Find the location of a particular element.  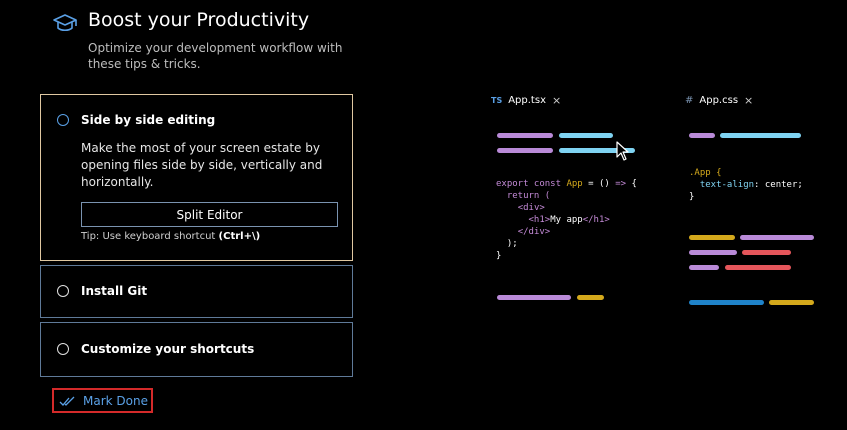

step-customize-shortcuts: Customize your shortcuts is located at coordinates (196, 349).